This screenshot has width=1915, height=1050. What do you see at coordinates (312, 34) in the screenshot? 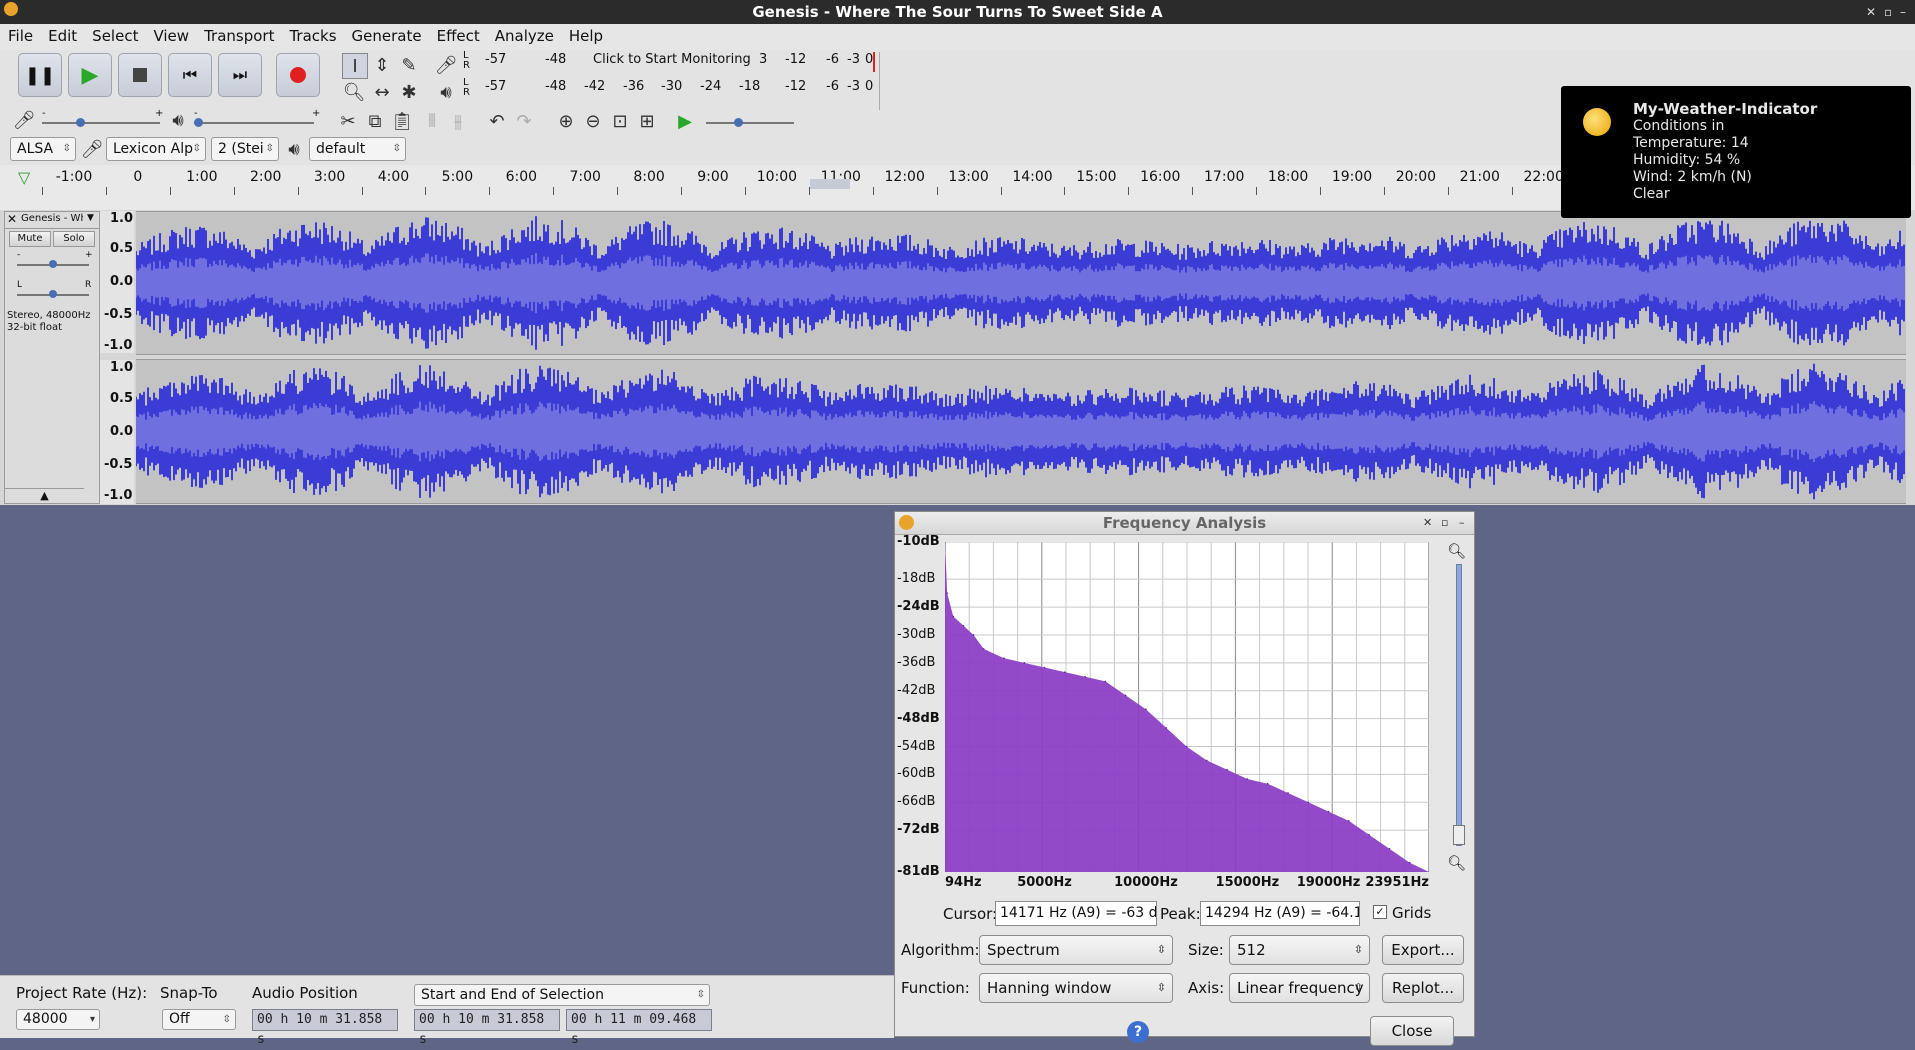
I see `menu-tracks: Tracks` at bounding box center [312, 34].